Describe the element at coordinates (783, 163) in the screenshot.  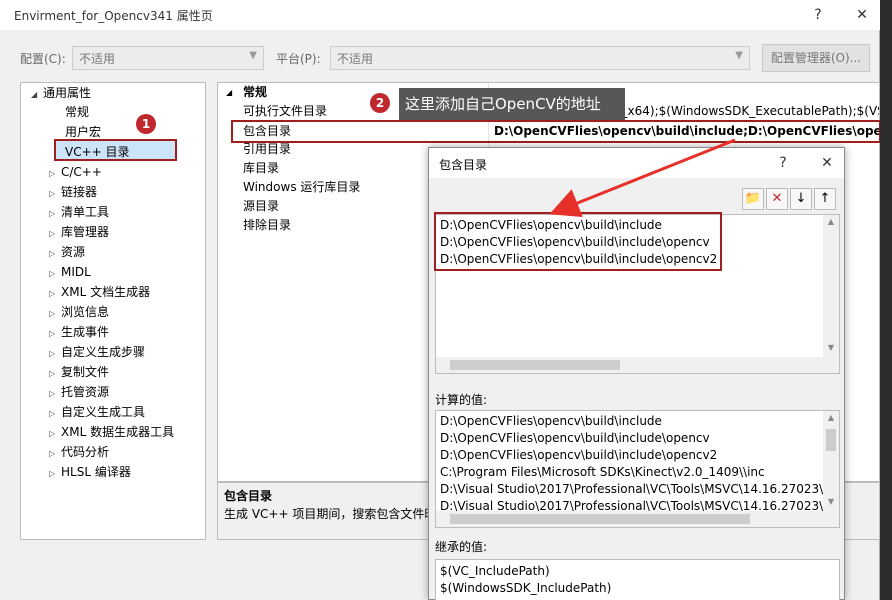
I see `dialog-help-icon: ?` at that location.